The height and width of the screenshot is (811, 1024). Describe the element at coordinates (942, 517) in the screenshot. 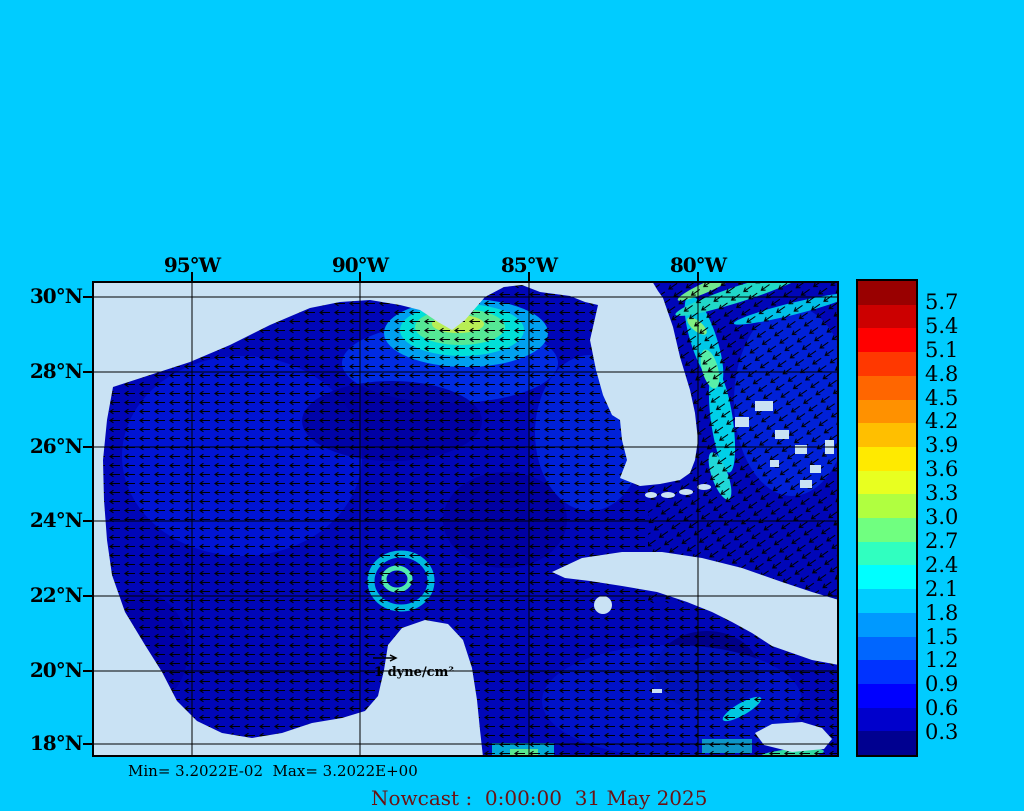

I see `colorbar-tick-label: 3.0` at that location.